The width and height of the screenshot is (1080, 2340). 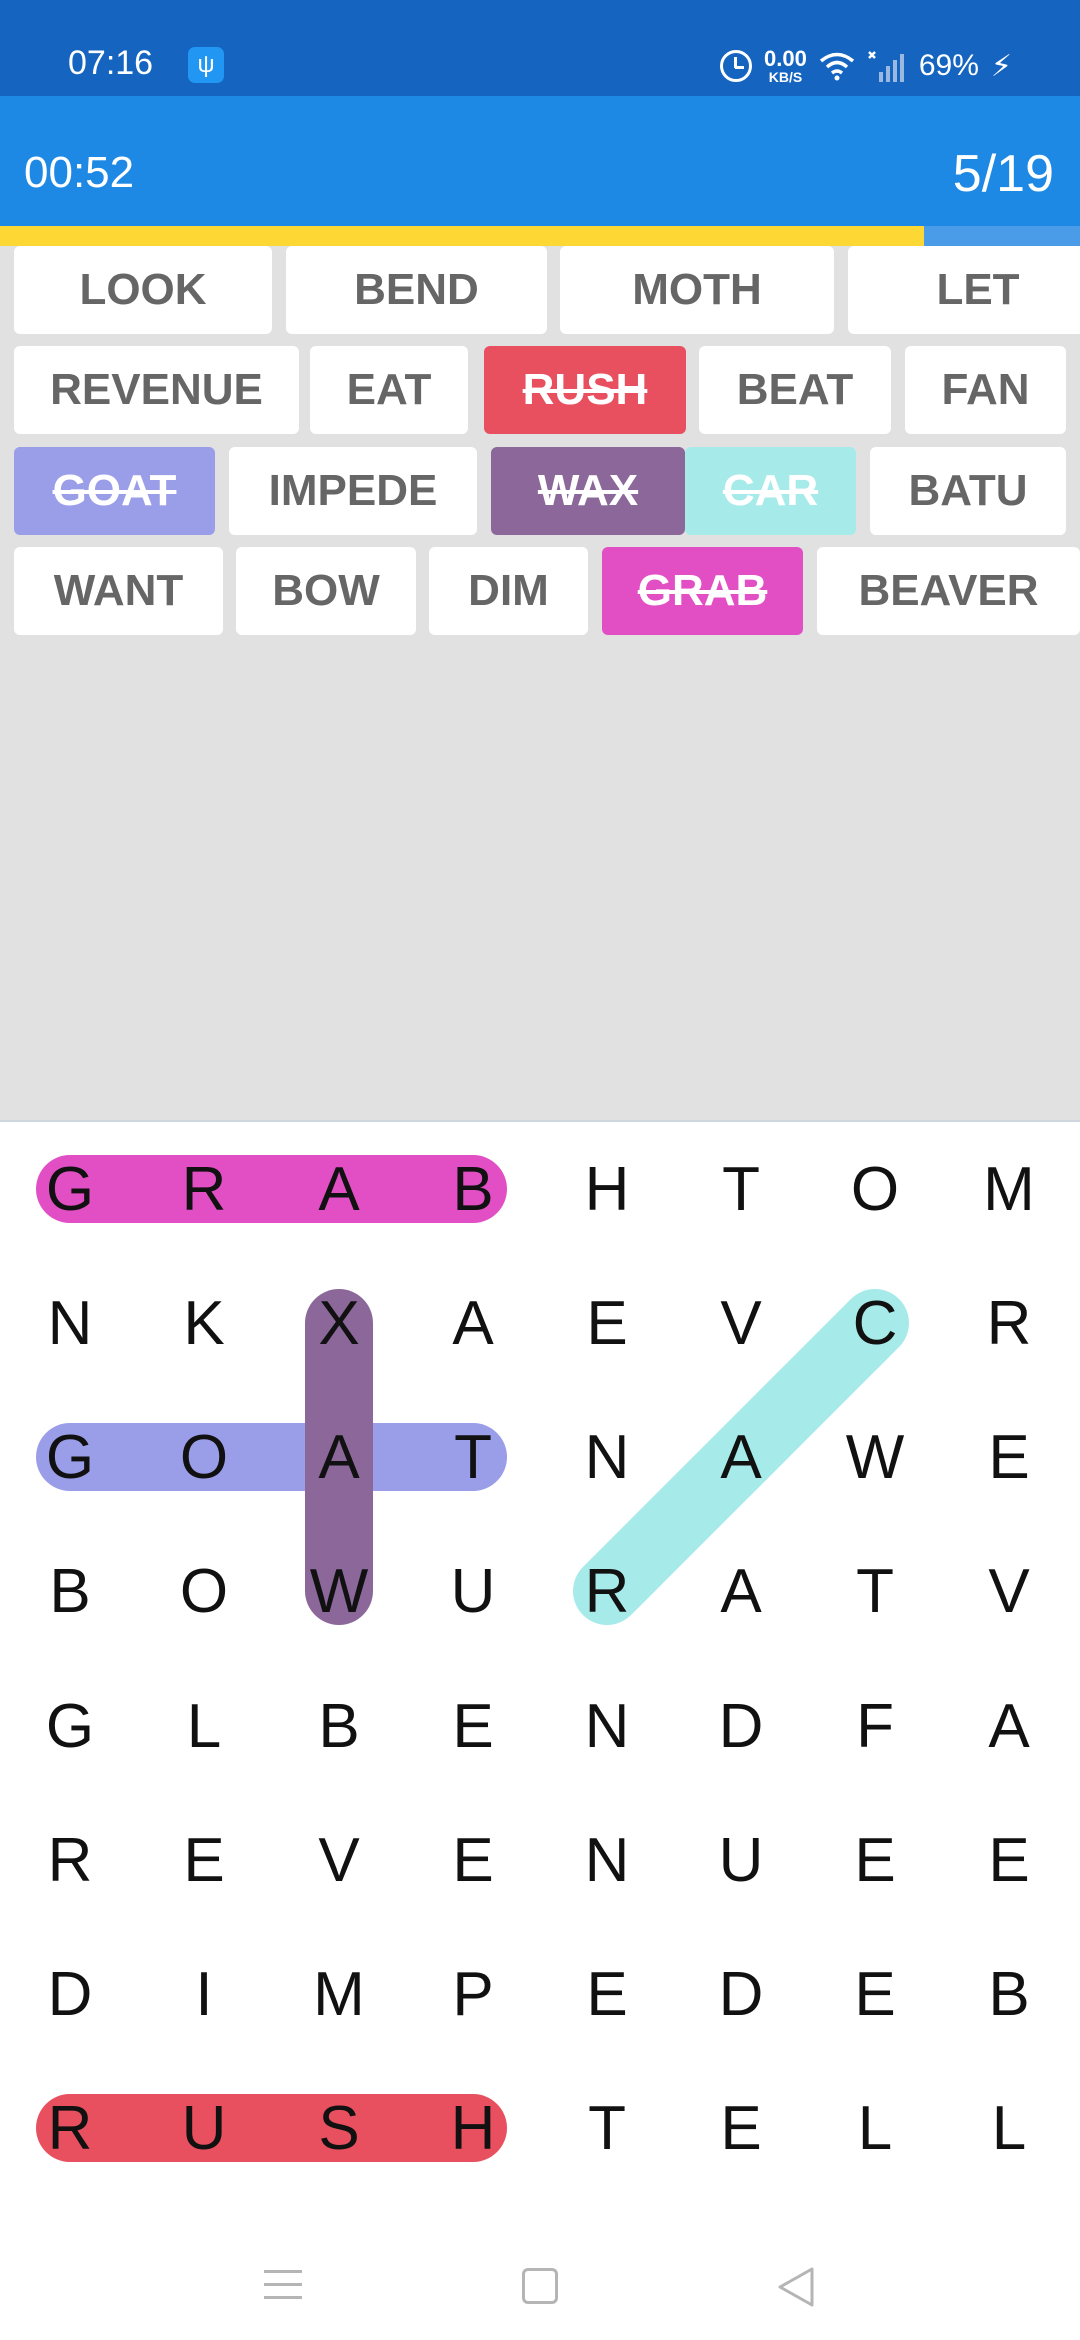 I want to click on word-chip-beat: BEAT, so click(x=795, y=390).